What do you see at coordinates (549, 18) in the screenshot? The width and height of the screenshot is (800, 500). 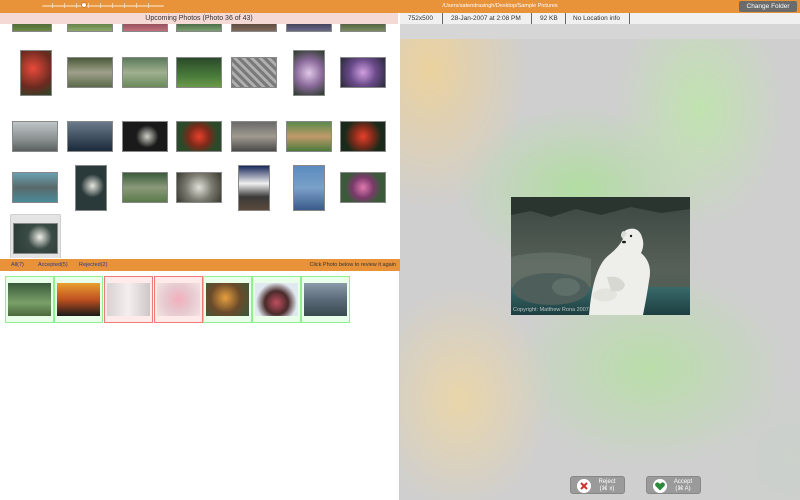 I see `photo-size: 92 KB` at bounding box center [549, 18].